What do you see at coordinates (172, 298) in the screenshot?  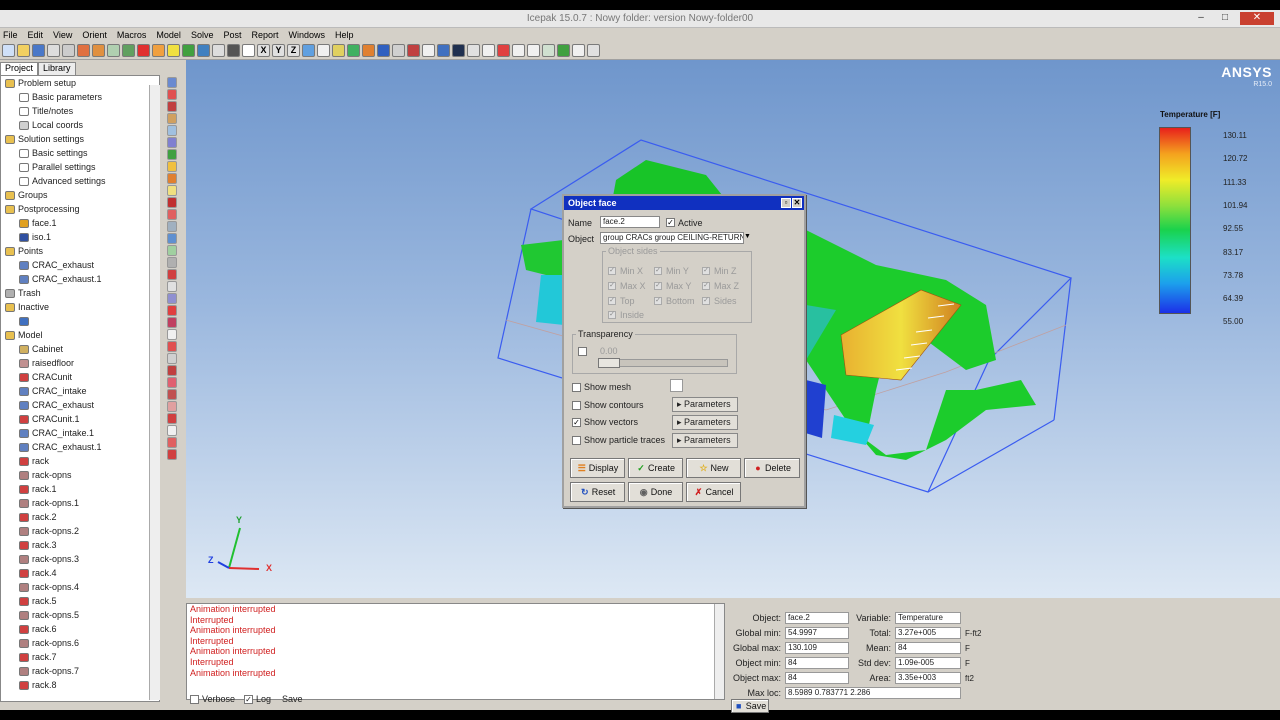 I see `polygon-tool-icon` at bounding box center [172, 298].